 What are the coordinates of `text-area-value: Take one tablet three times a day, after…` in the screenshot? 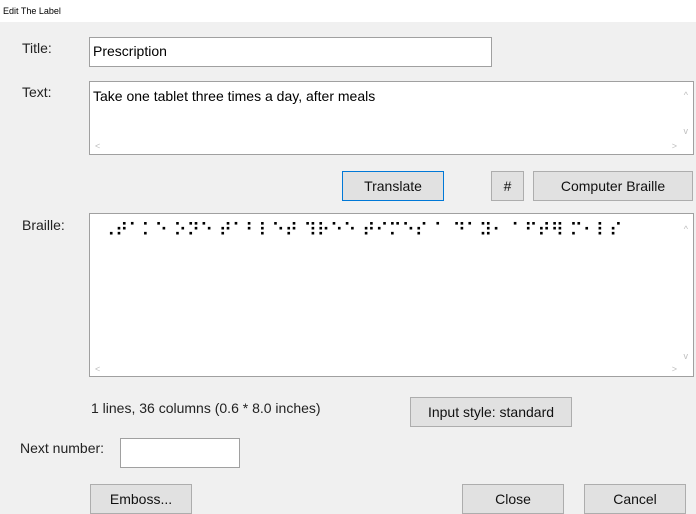 It's located at (234, 96).